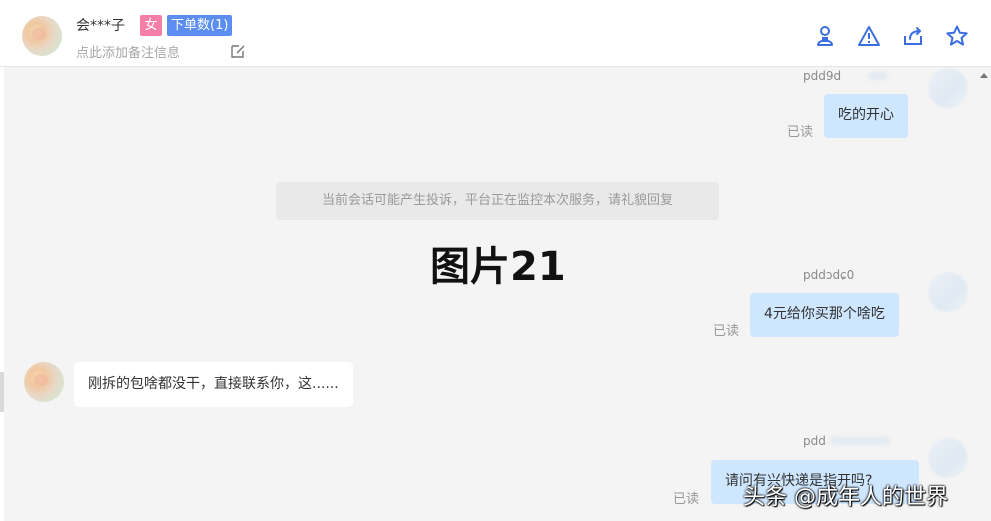 The width and height of the screenshot is (991, 521). I want to click on user-lock-icon, so click(825, 36).